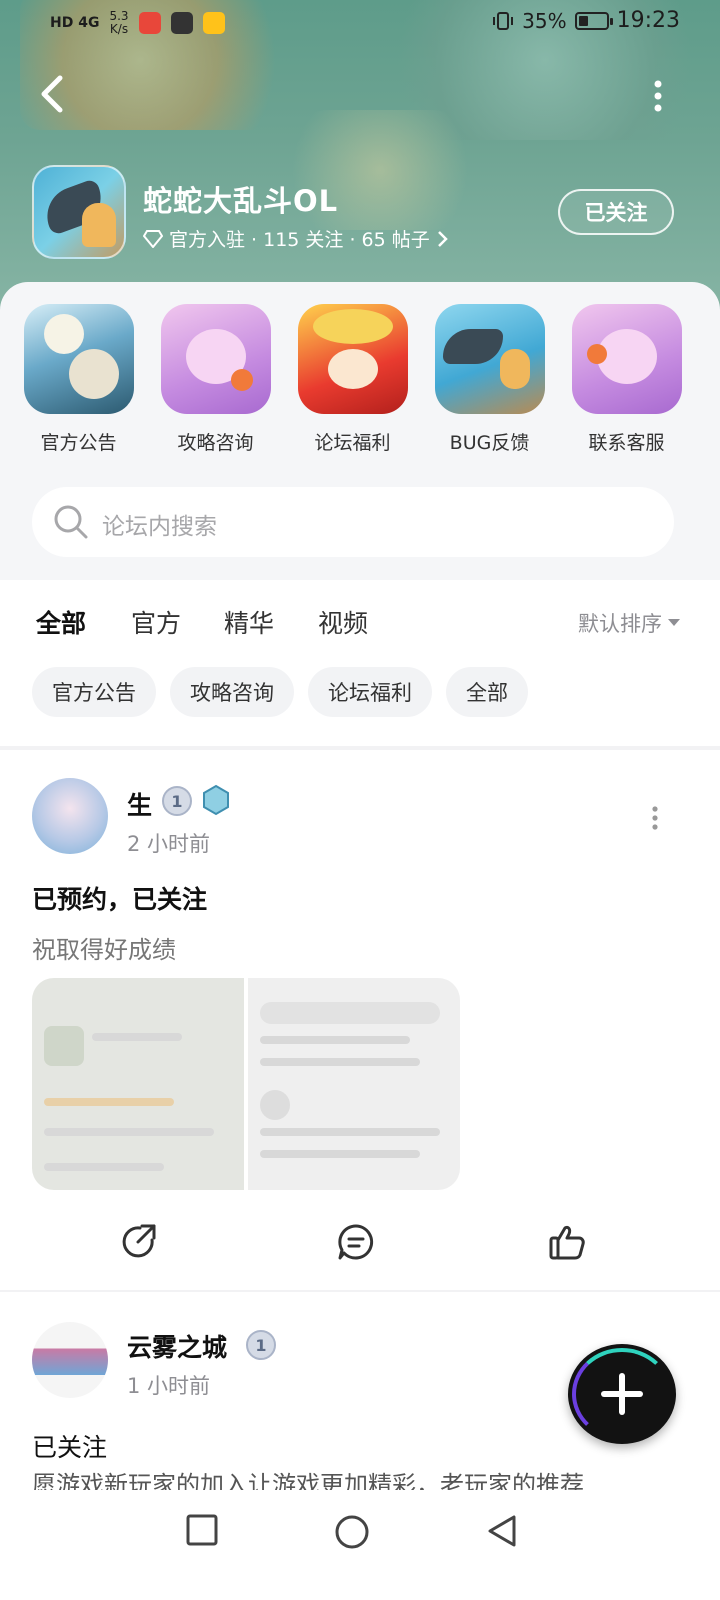 The image size is (720, 1600). Describe the element at coordinates (79, 212) in the screenshot. I see `forum-game-icon` at that location.